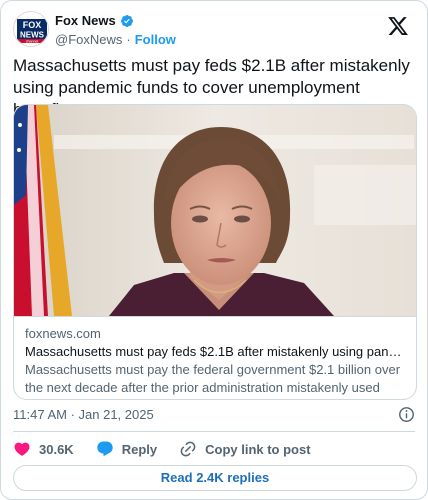 This screenshot has height=500, width=428. I want to click on post-timestamp: 11:47 AM · Jan 21, 2025, so click(83, 415).